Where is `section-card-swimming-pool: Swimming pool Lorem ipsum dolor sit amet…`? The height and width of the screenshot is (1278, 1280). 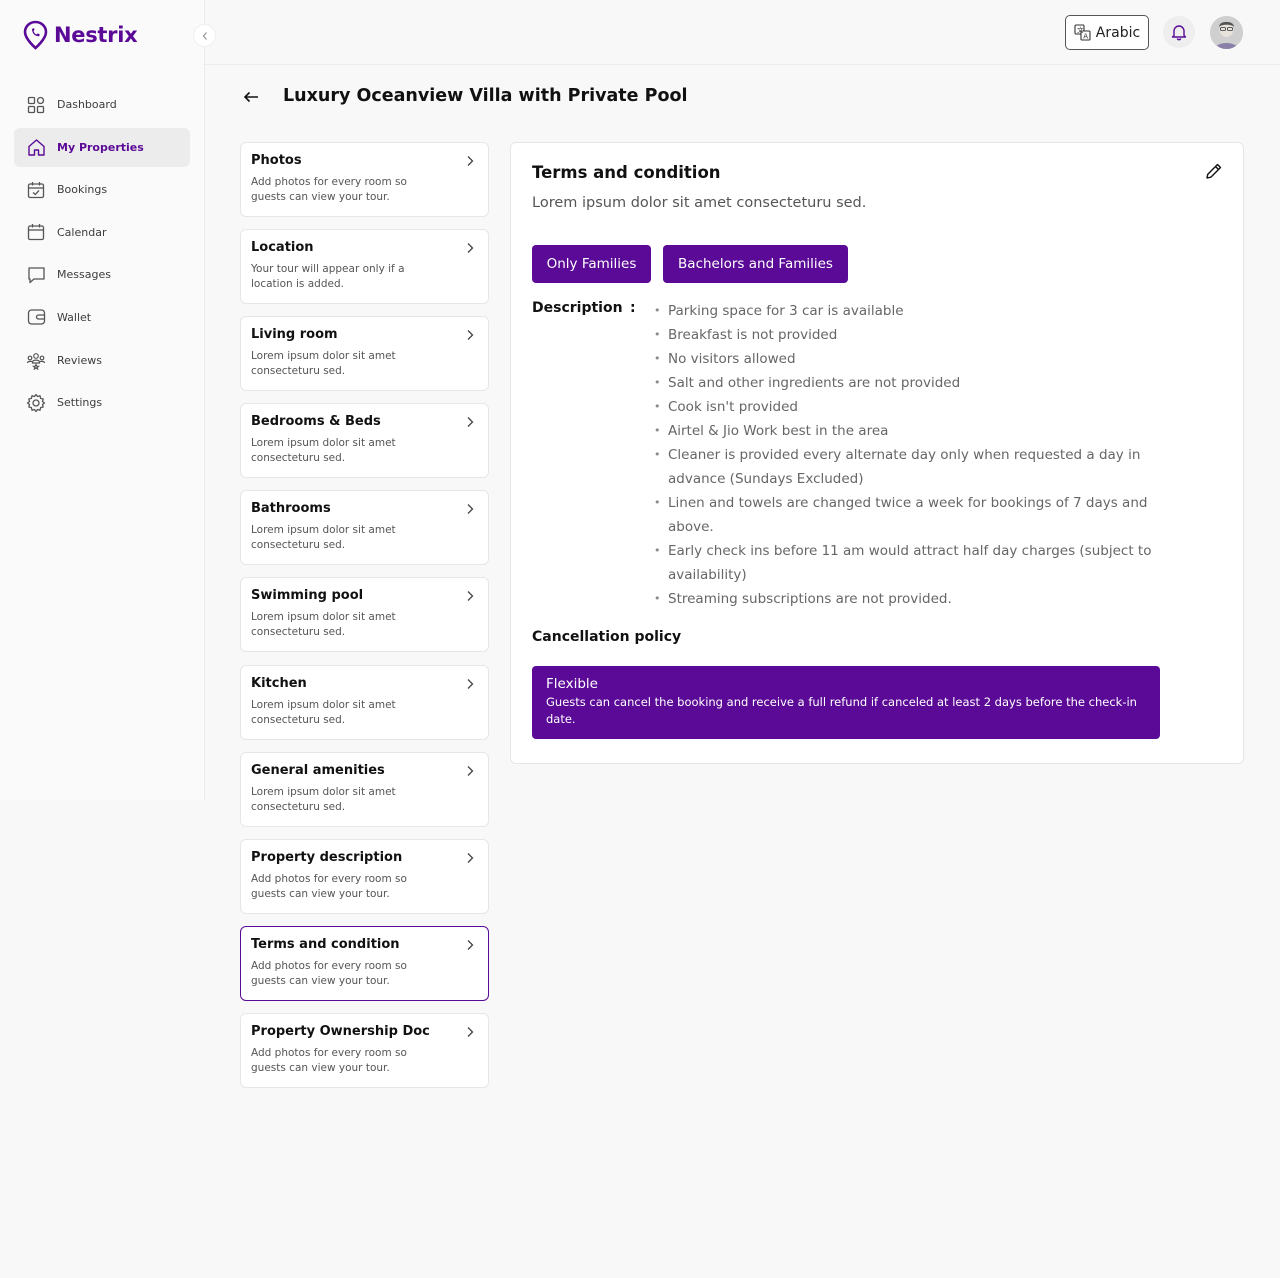 section-card-swimming-pool: Swimming pool Lorem ipsum dolor sit amet… is located at coordinates (364, 615).